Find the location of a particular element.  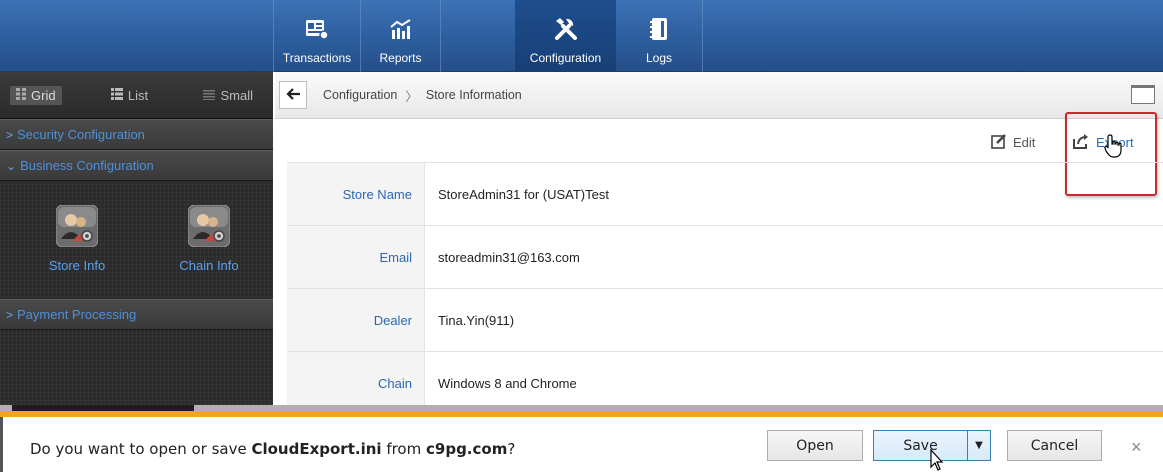

section-label: Business Configuration is located at coordinates (87, 165).